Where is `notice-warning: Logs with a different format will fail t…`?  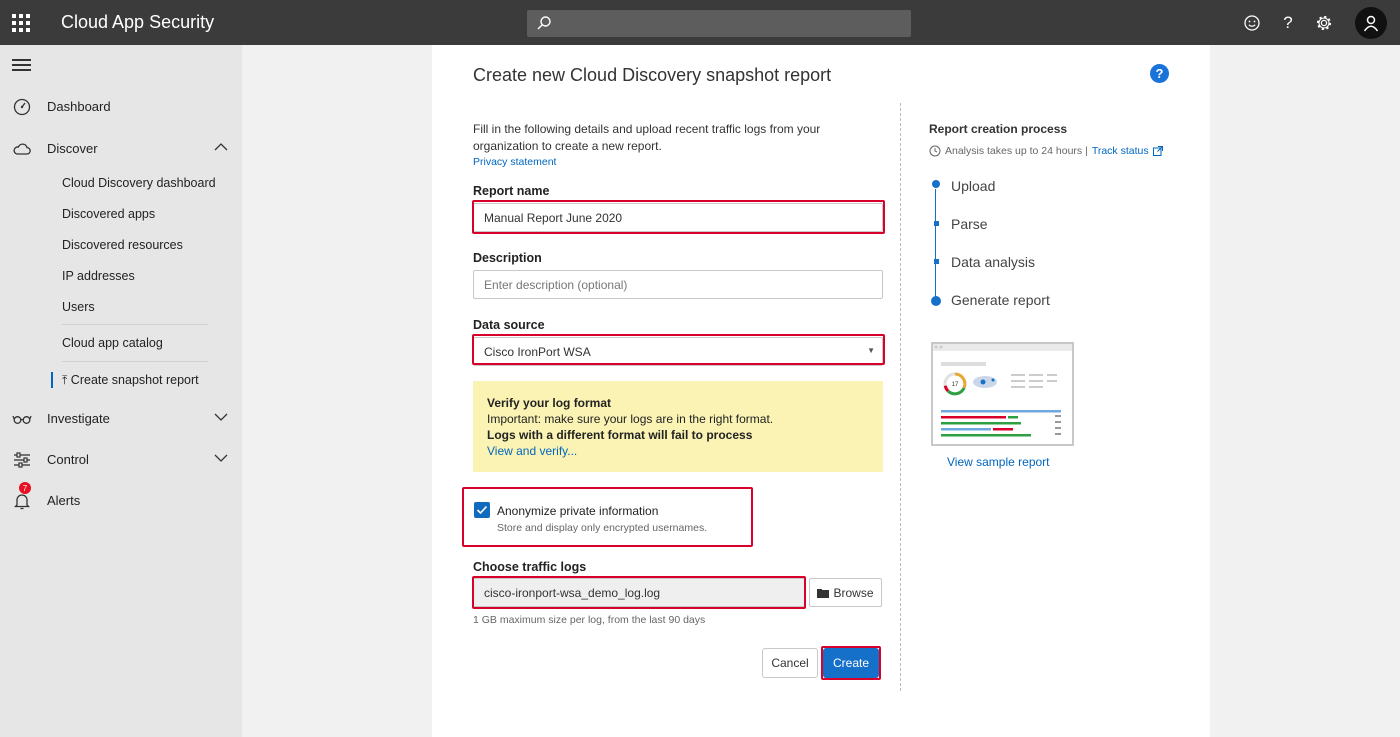 notice-warning: Logs with a different format will fail t… is located at coordinates (620, 435).